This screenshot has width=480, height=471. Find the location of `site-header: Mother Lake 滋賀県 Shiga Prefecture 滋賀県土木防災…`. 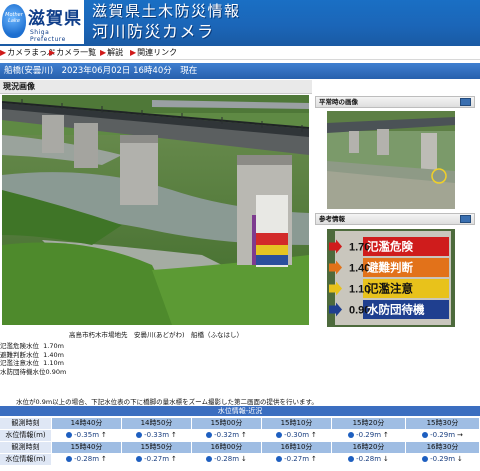

site-header: Mother Lake 滋賀県 Shiga Prefecture 滋賀県土木防災… is located at coordinates (240, 23).